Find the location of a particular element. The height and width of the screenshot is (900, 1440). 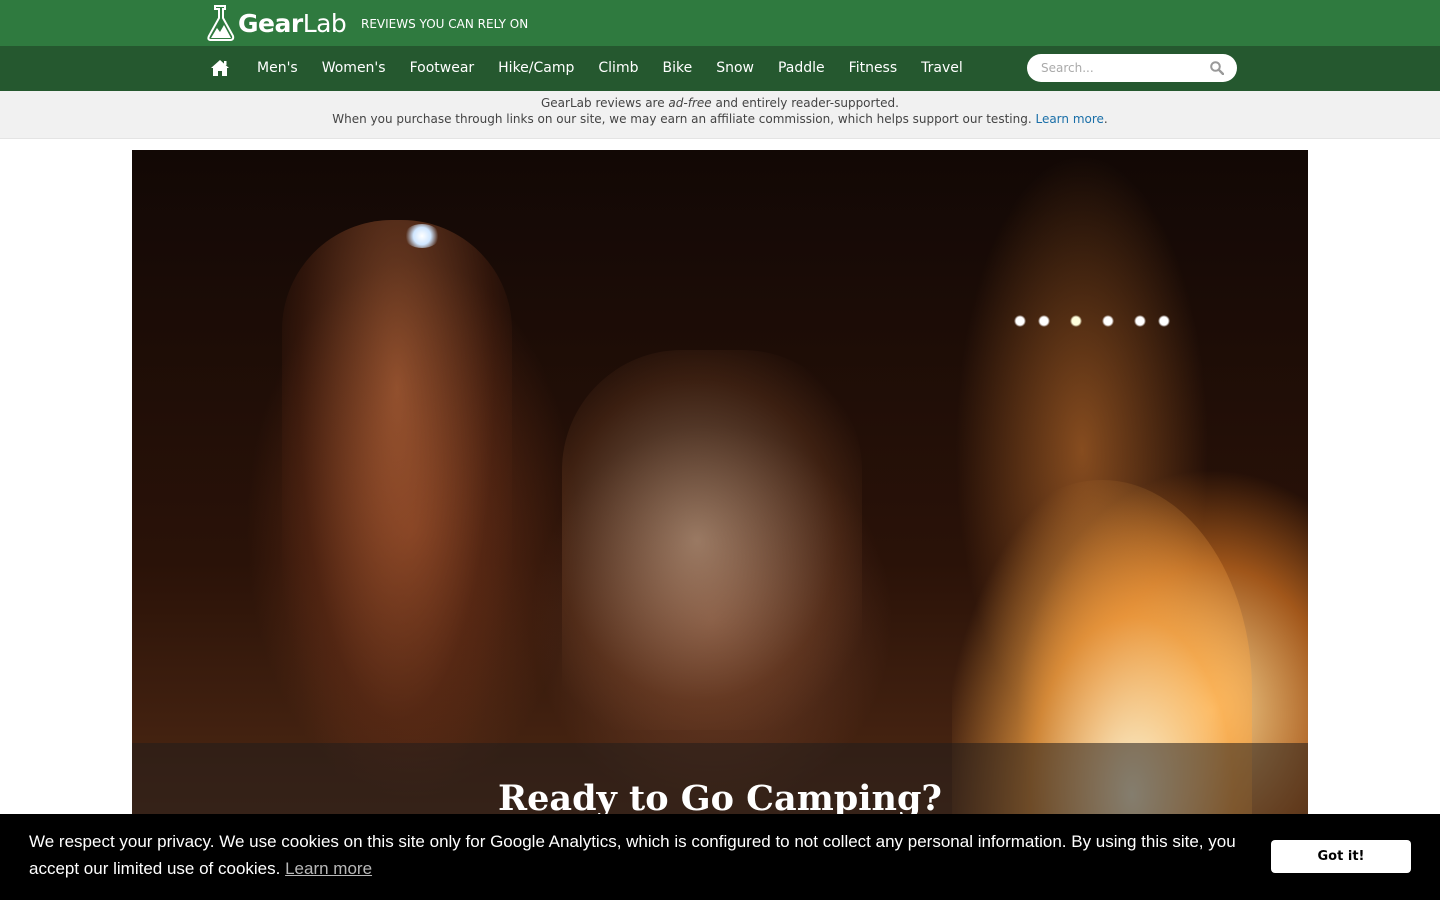

search-icon is located at coordinates (1217, 68).